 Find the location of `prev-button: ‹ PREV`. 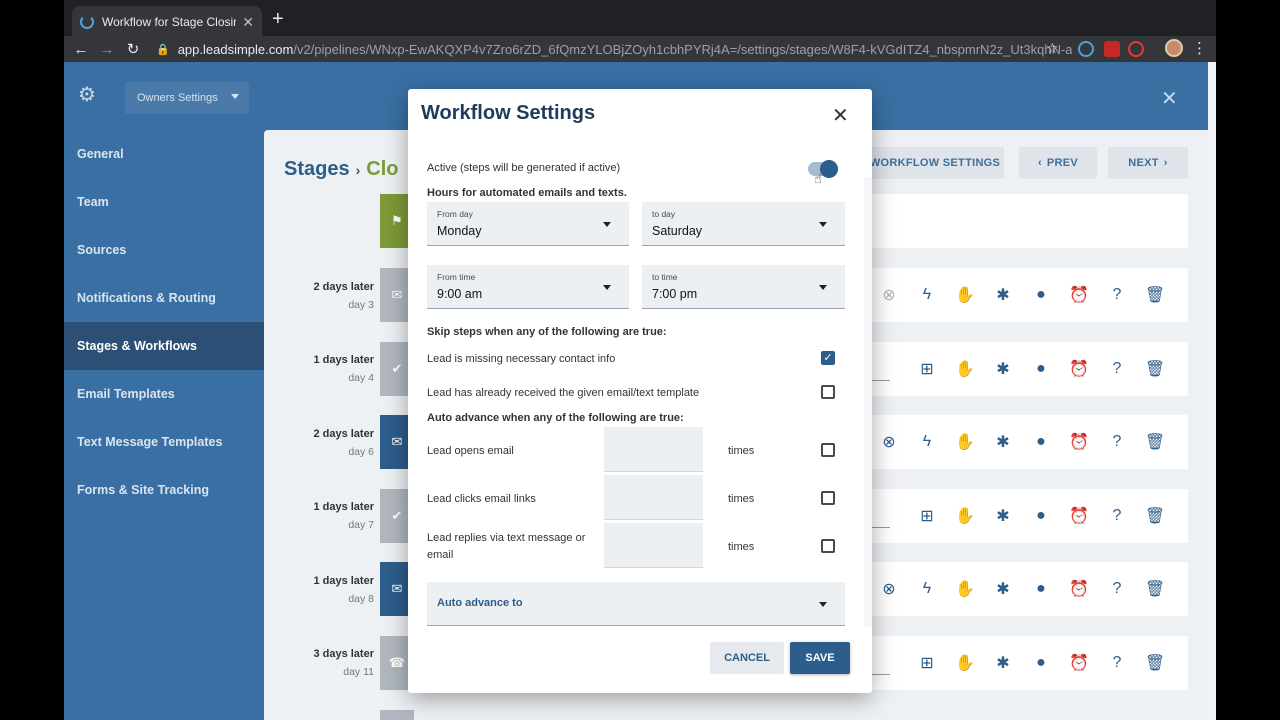

prev-button: ‹ PREV is located at coordinates (1058, 163).